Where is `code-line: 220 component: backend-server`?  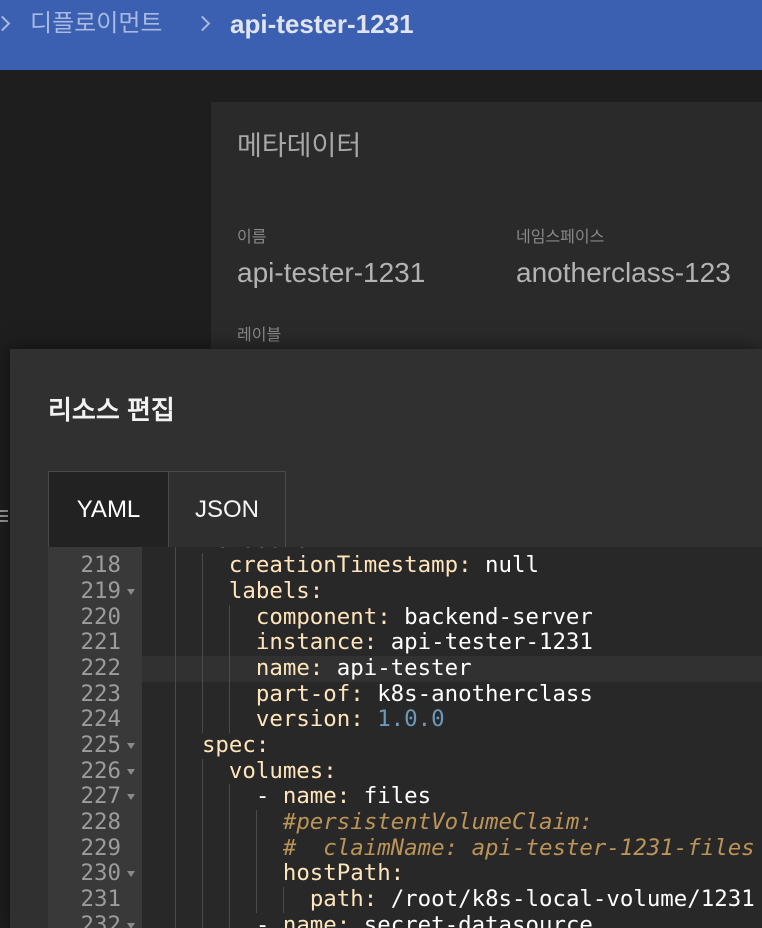
code-line: 220 component: backend-server is located at coordinates (405, 617).